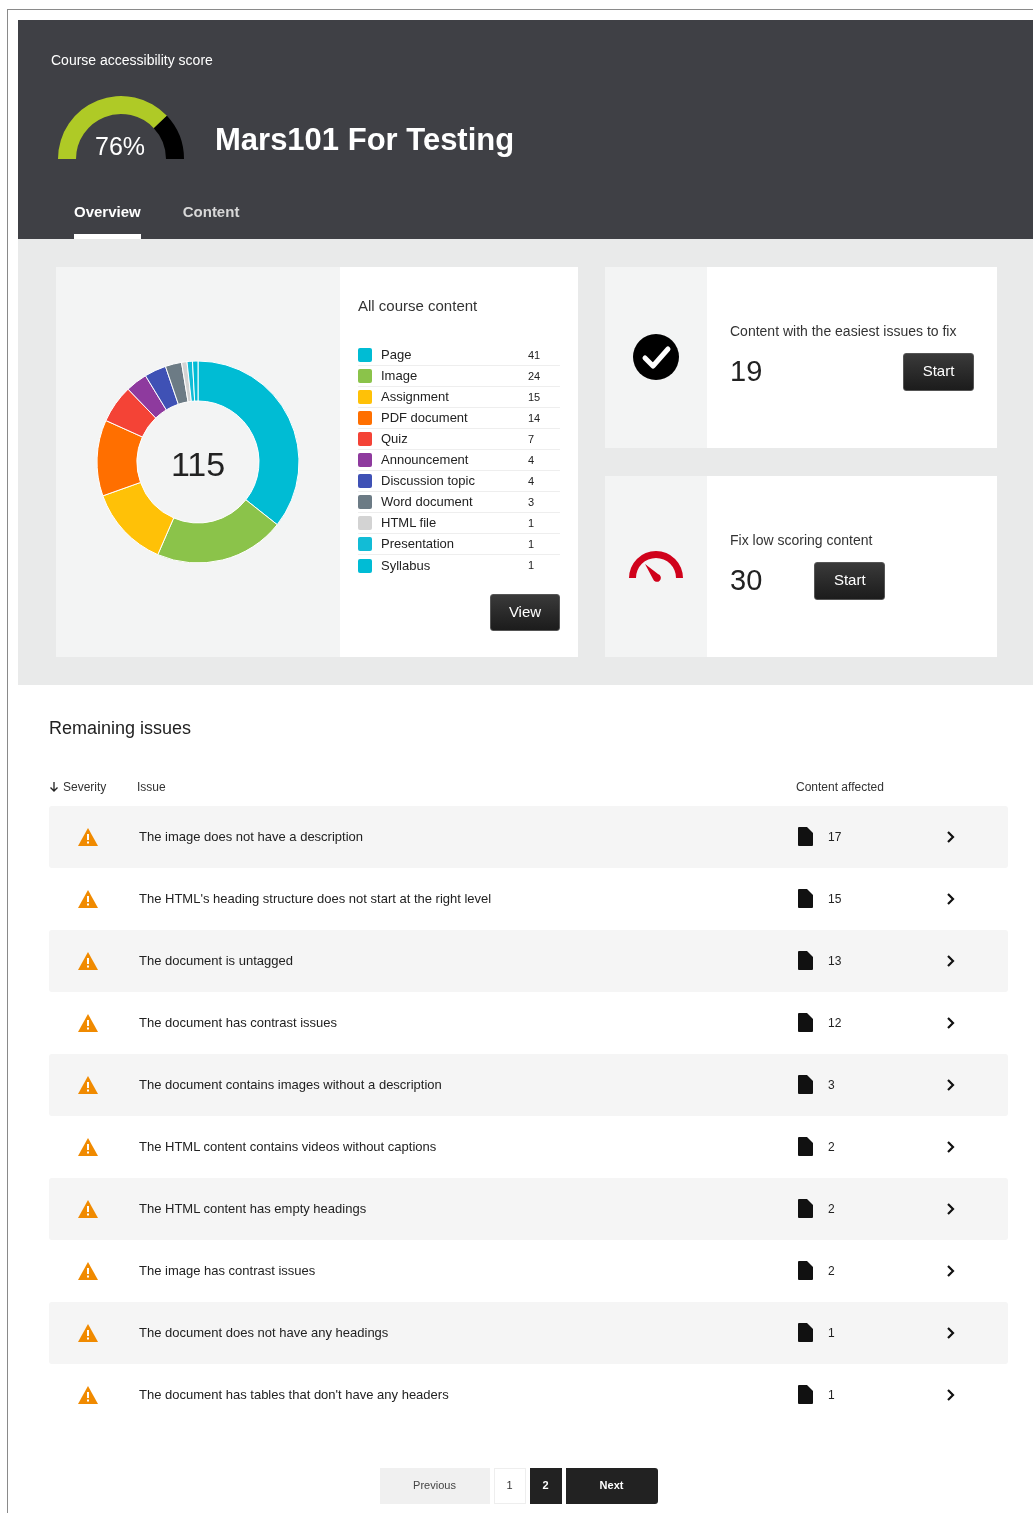 The image size is (1033, 1513). Describe the element at coordinates (85, 786) in the screenshot. I see `column-header: Severity` at that location.